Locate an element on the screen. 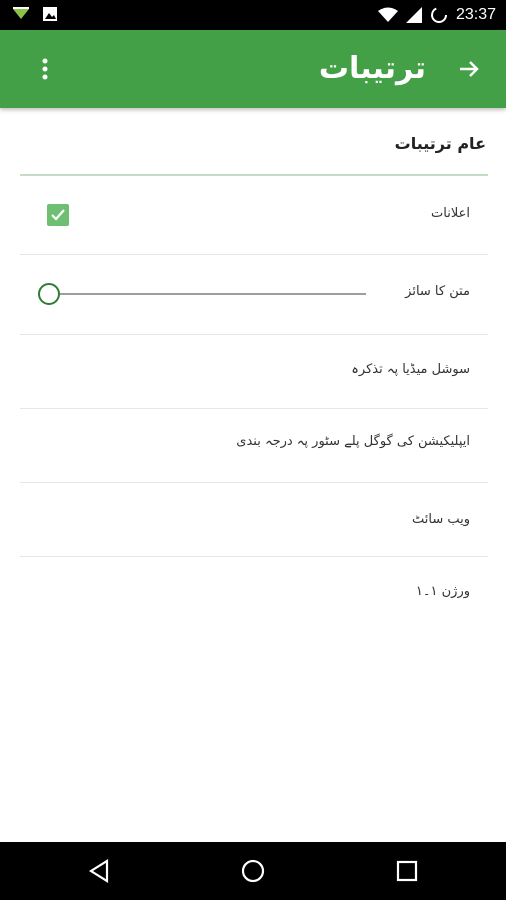 Image resolution: width=506 pixels, height=900 pixels. text-size-slider-track is located at coordinates (207, 294).